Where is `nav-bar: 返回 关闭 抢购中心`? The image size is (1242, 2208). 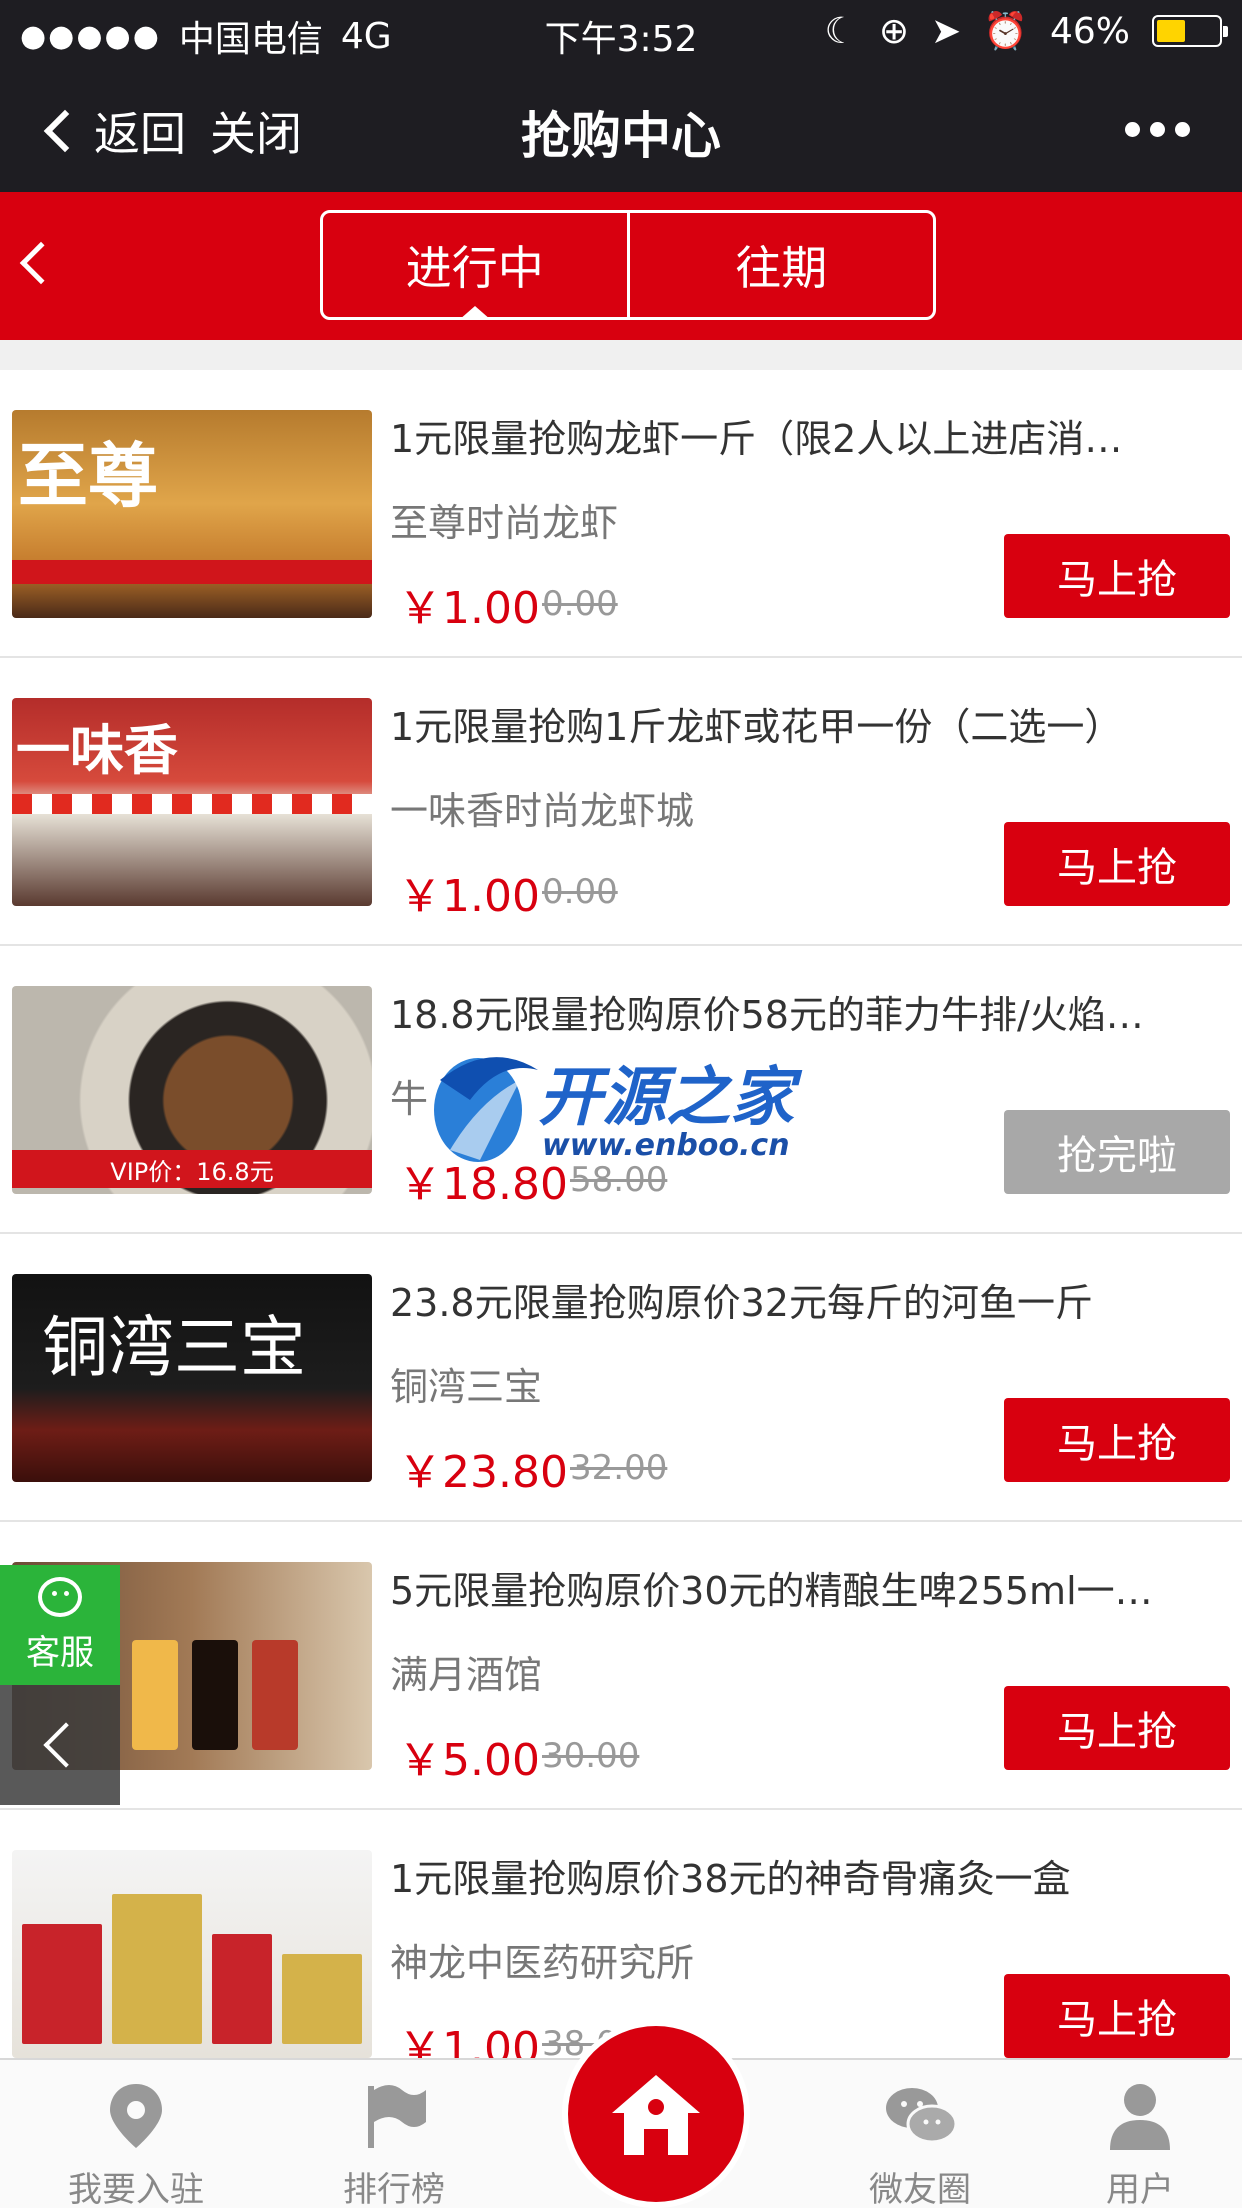
nav-bar: 返回 关闭 抢购中心 is located at coordinates (621, 127).